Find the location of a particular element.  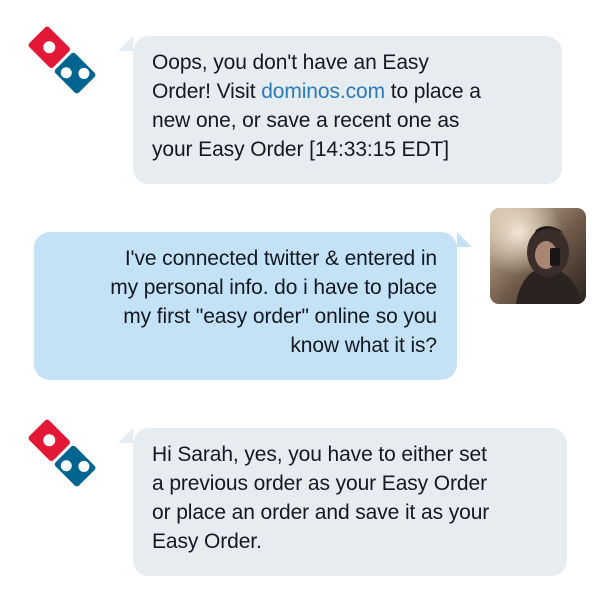

user-photo-avatar is located at coordinates (538, 256).